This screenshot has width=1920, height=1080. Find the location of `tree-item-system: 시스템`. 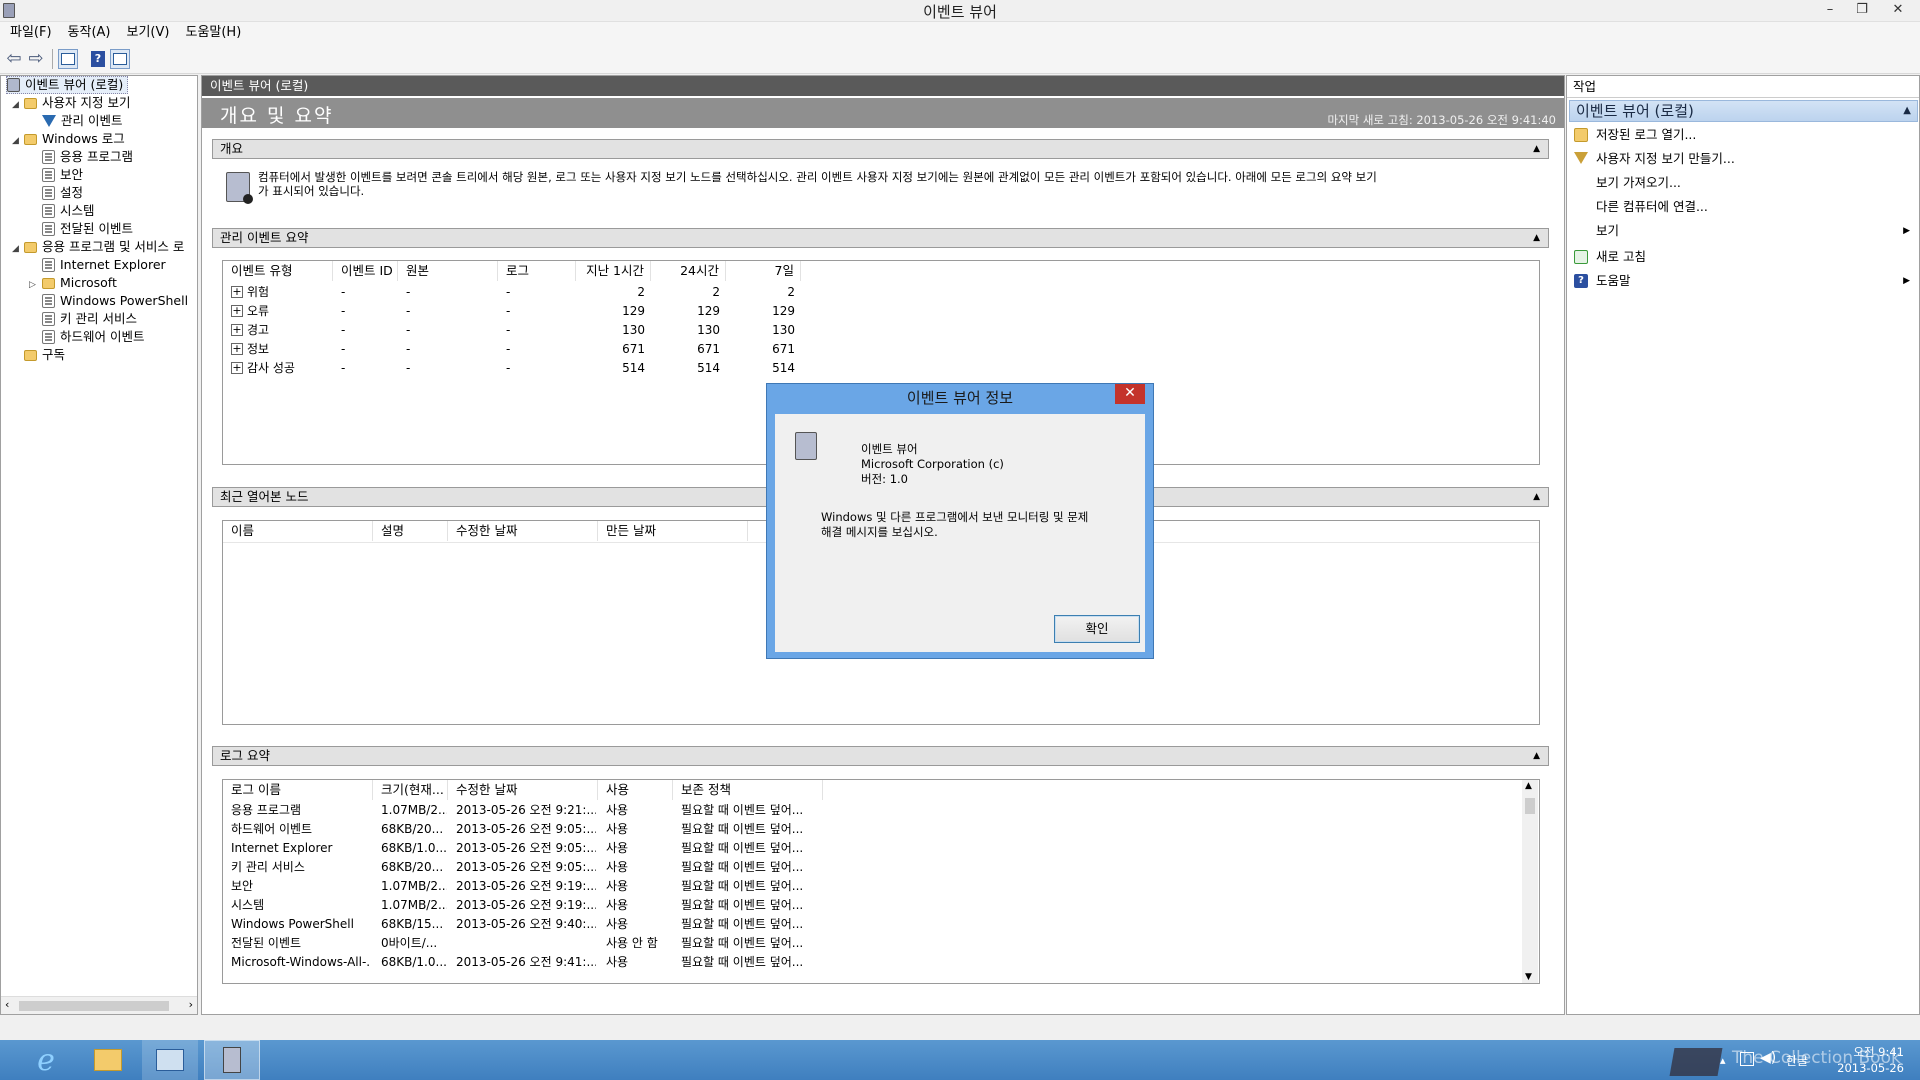

tree-item-system: 시스템 is located at coordinates (68, 211).